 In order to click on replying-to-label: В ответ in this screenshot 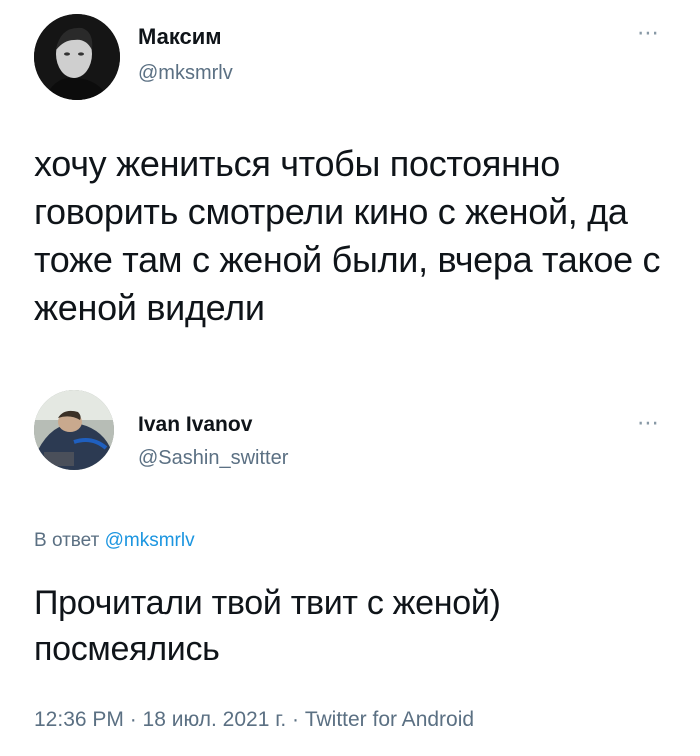, I will do `click(67, 540)`.